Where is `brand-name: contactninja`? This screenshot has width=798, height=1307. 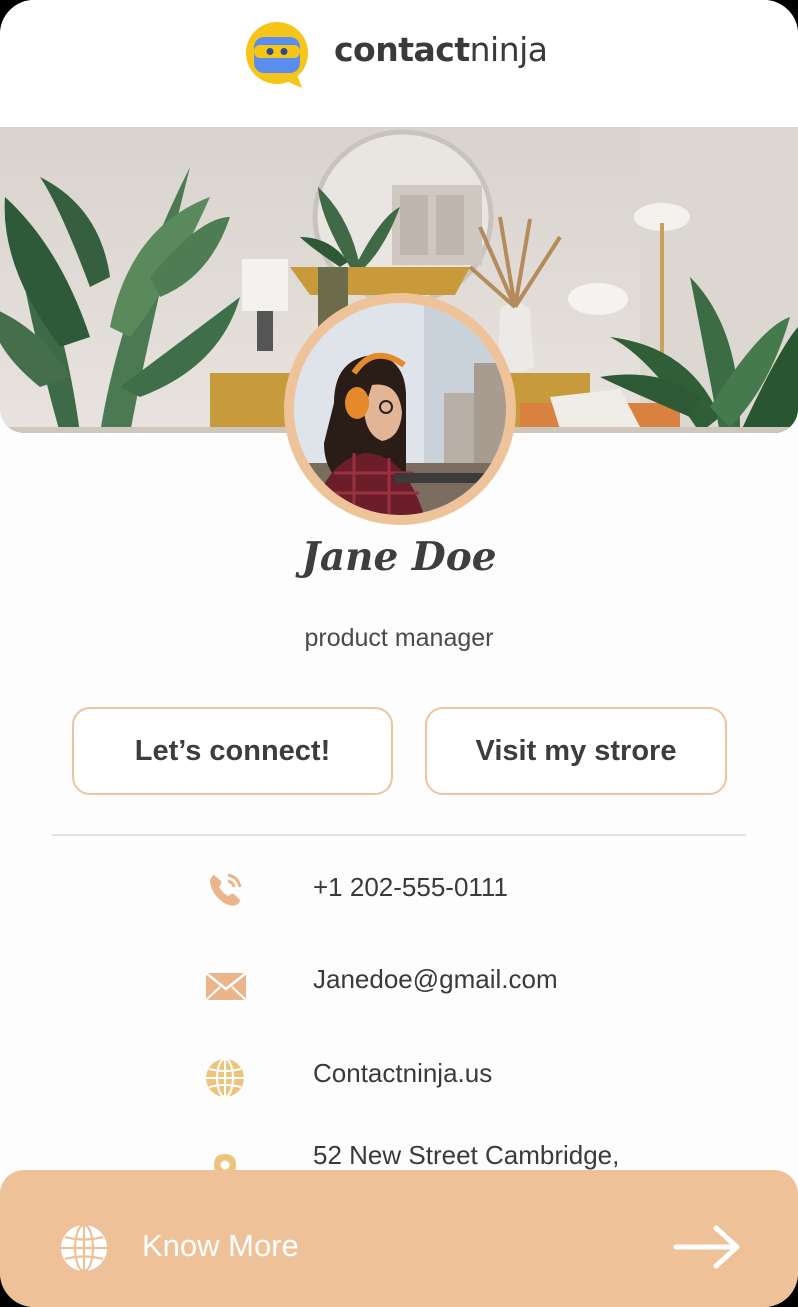
brand-name: contactninja is located at coordinates (441, 49).